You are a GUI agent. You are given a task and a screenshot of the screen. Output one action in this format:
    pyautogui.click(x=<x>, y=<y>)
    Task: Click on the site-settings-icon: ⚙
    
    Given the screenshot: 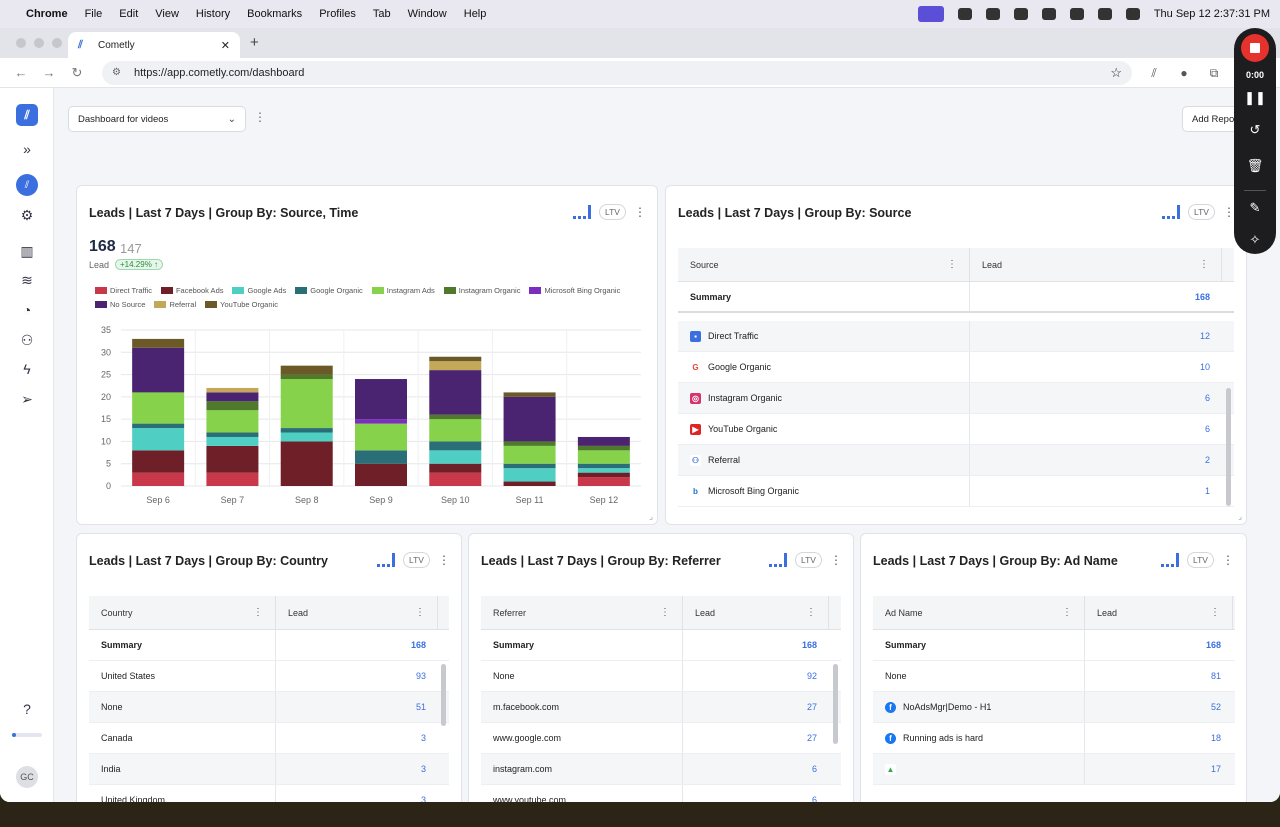 What is the action you would take?
    pyautogui.click(x=119, y=72)
    